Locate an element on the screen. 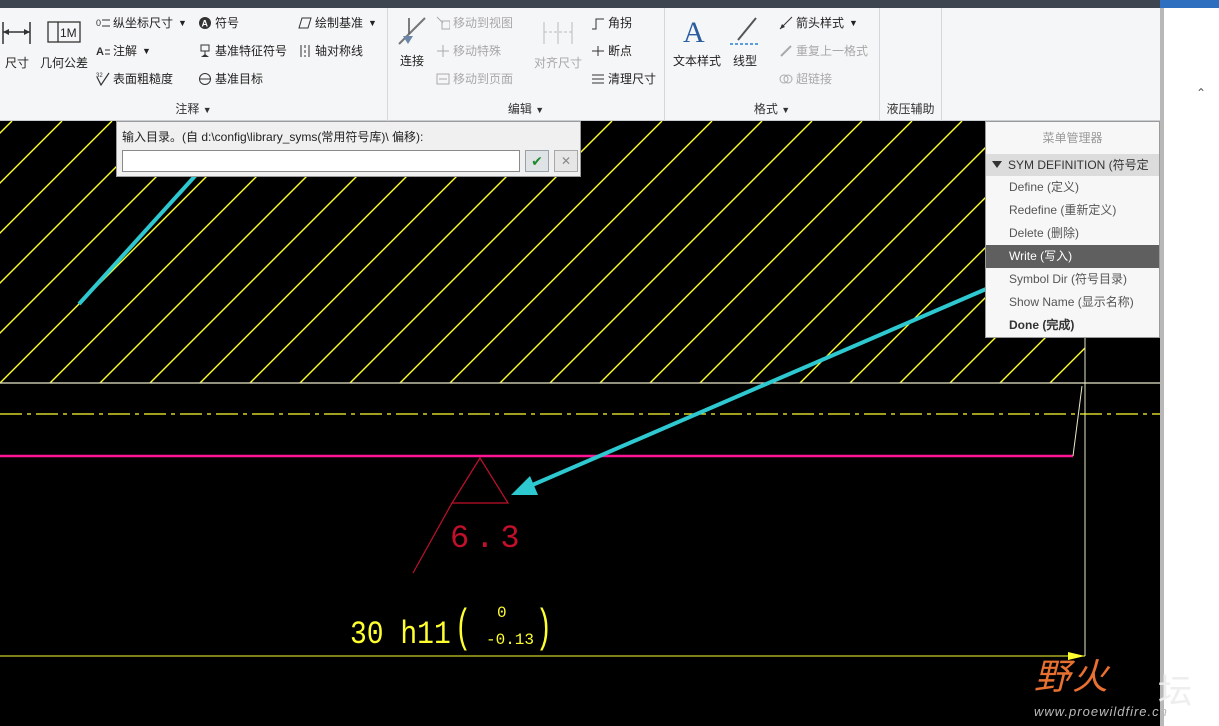 The width and height of the screenshot is (1219, 726). menu-item-show-name: Show Name (显示名称) is located at coordinates (1072, 302).